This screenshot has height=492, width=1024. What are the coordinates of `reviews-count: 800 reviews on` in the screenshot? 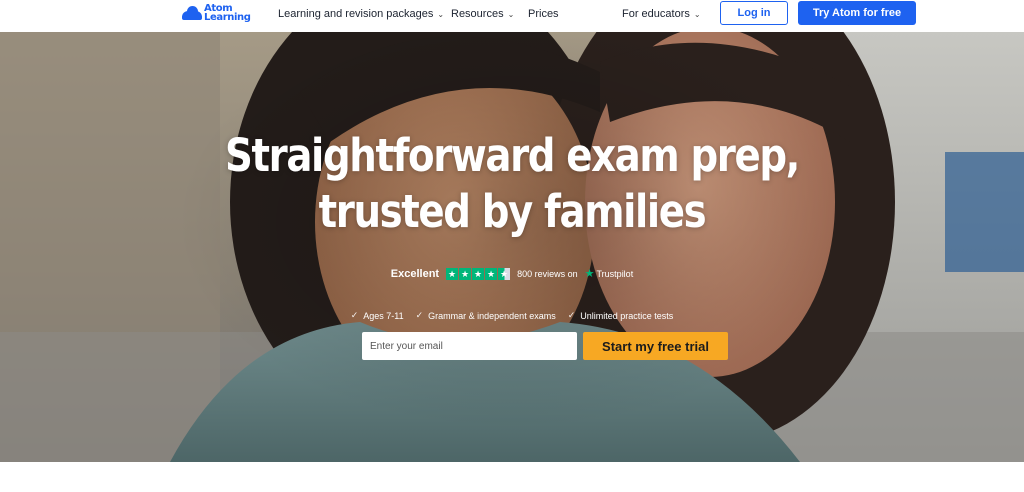 It's located at (547, 273).